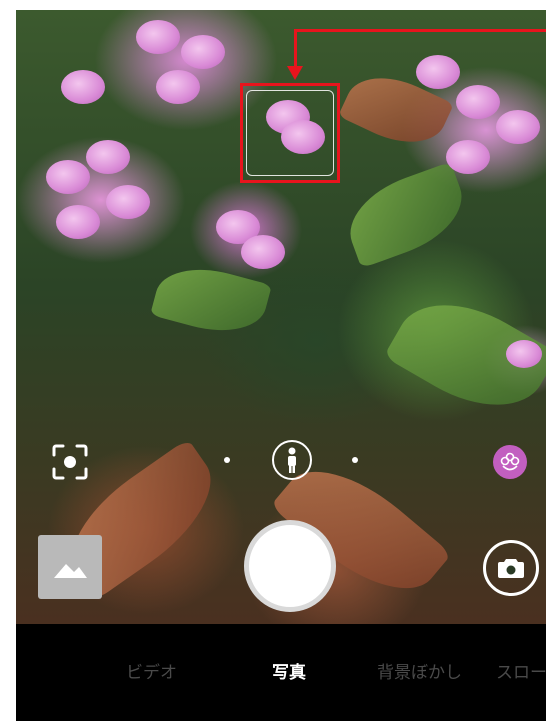 This screenshot has width=546, height=721. I want to click on gallery-thumbnail-icon, so click(70, 571).